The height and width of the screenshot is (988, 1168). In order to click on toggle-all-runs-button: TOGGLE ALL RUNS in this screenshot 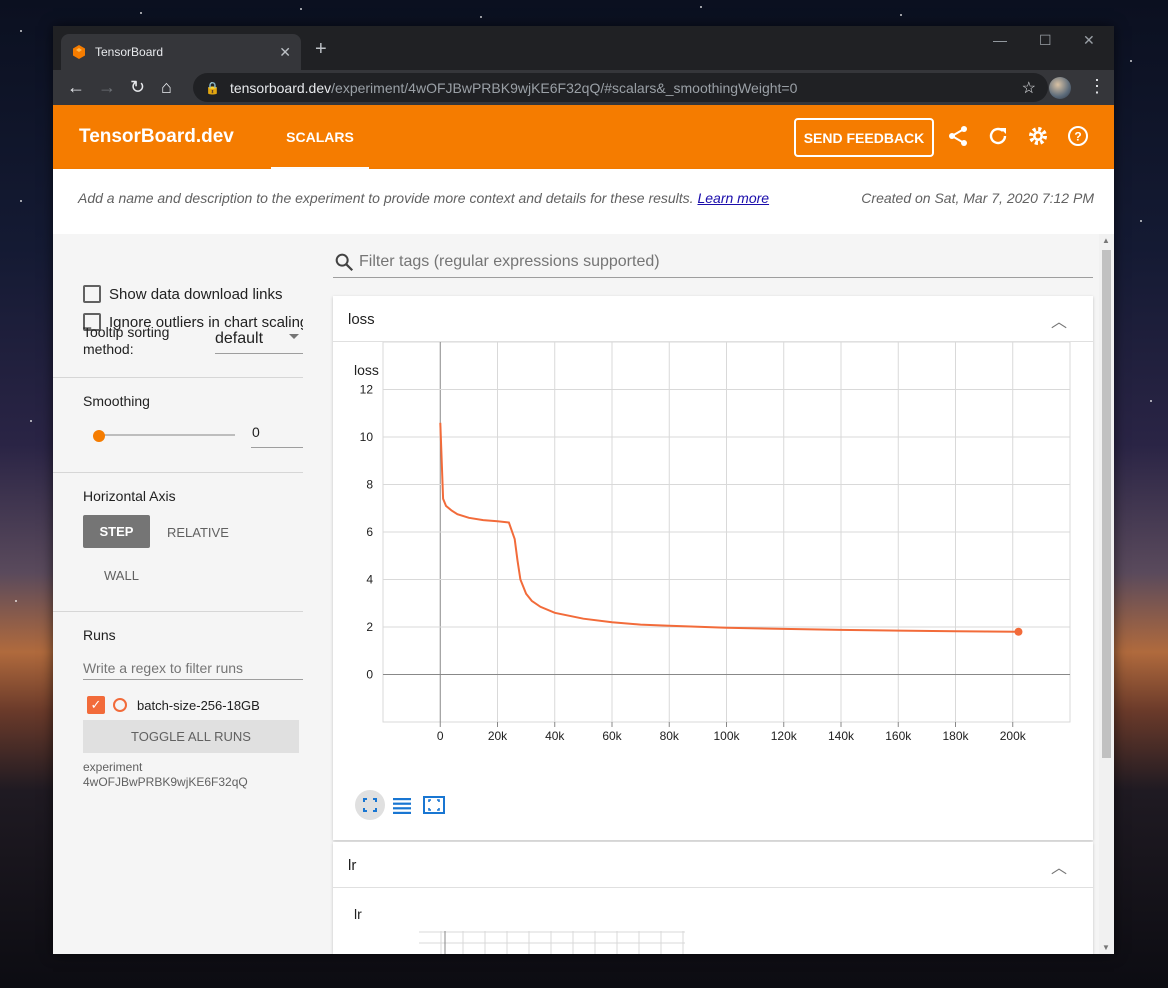, I will do `click(191, 736)`.